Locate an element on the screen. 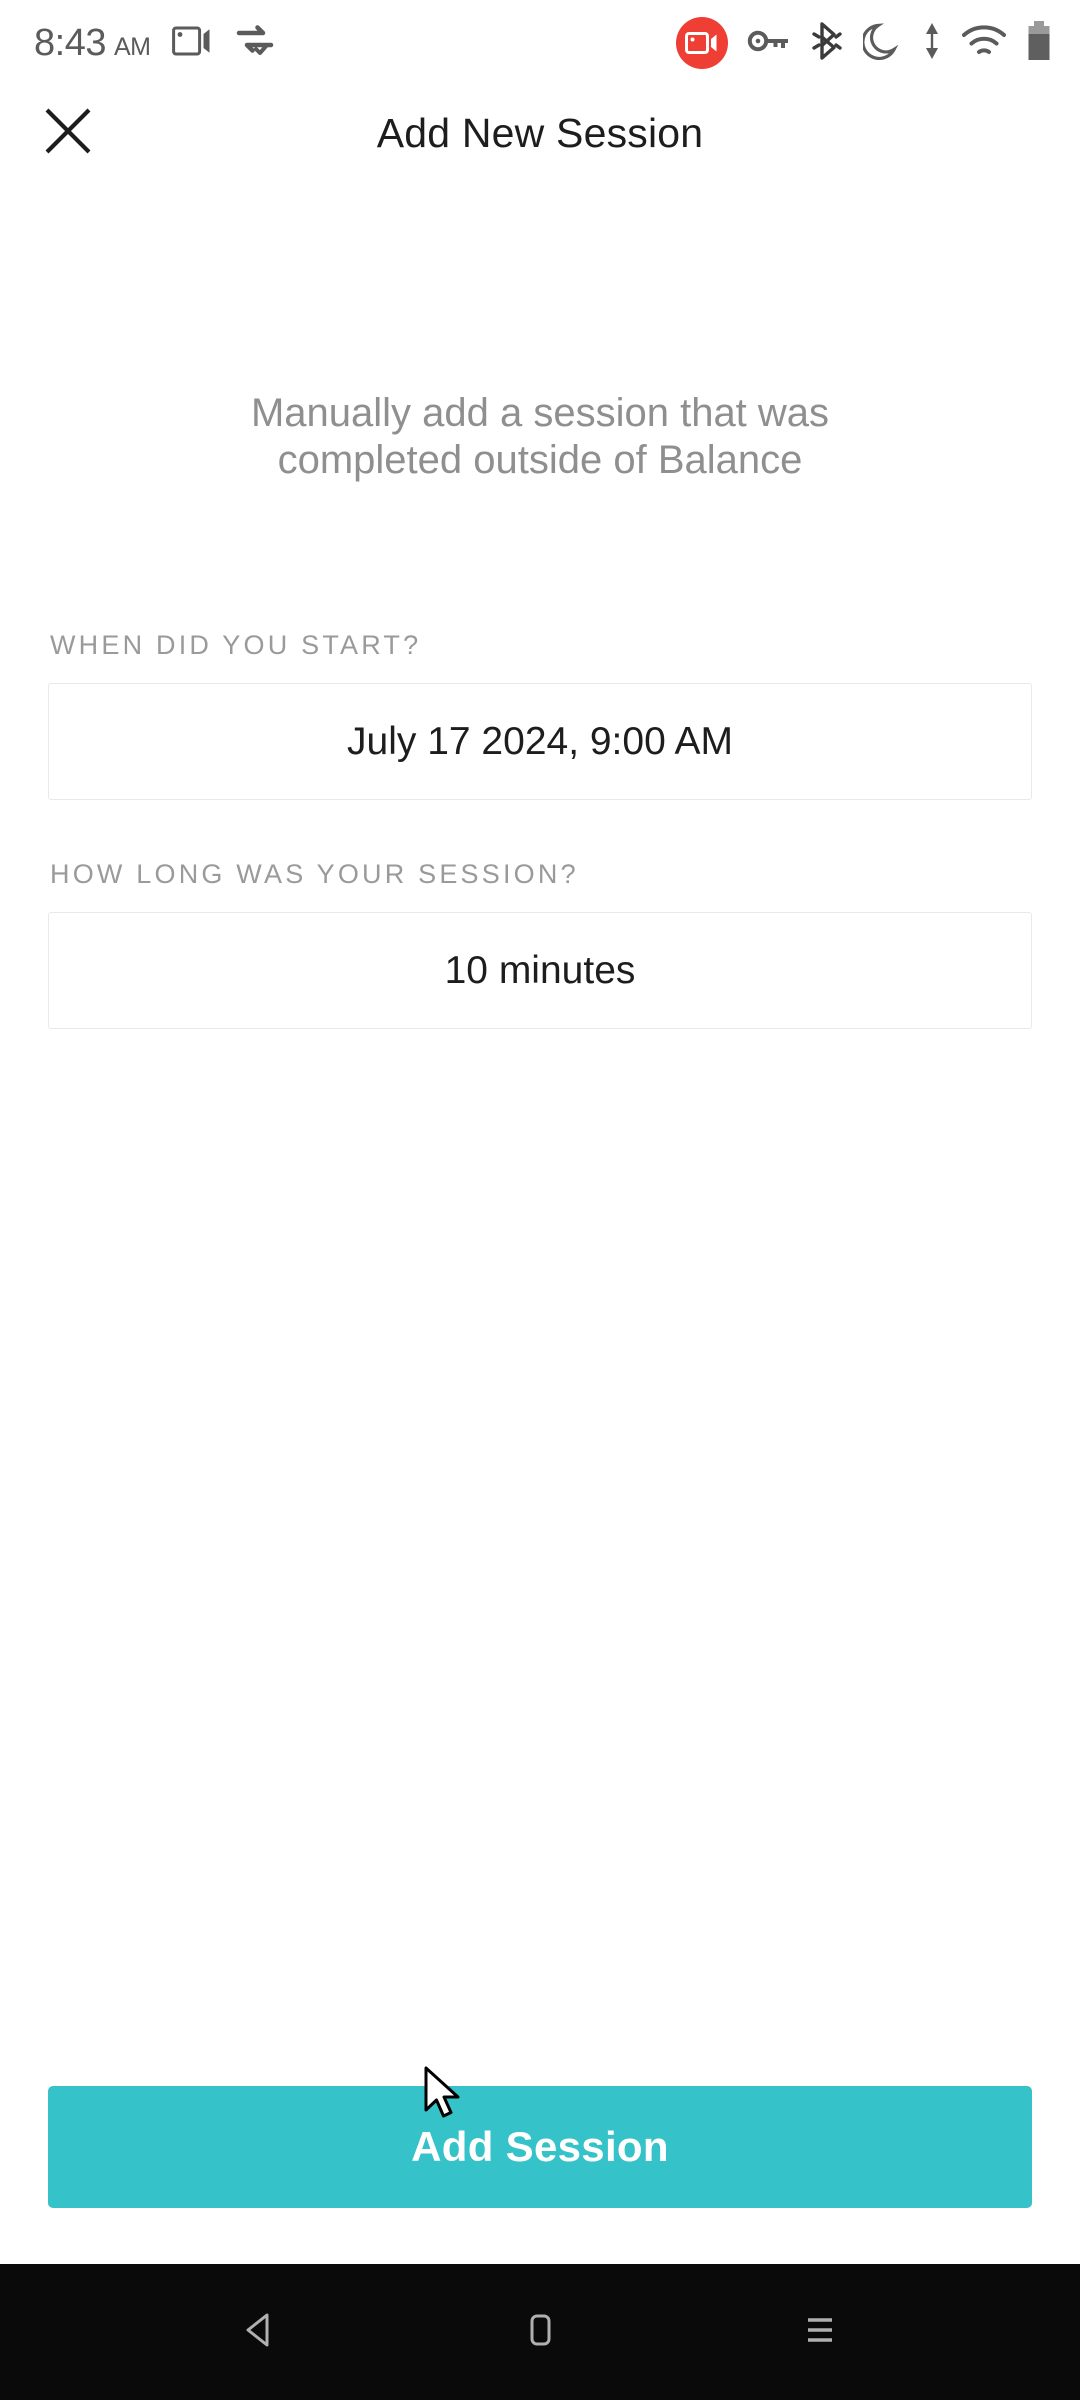 This screenshot has height=2400, width=1080. status-bar-left: 8:43 AM is located at coordinates (155, 43).